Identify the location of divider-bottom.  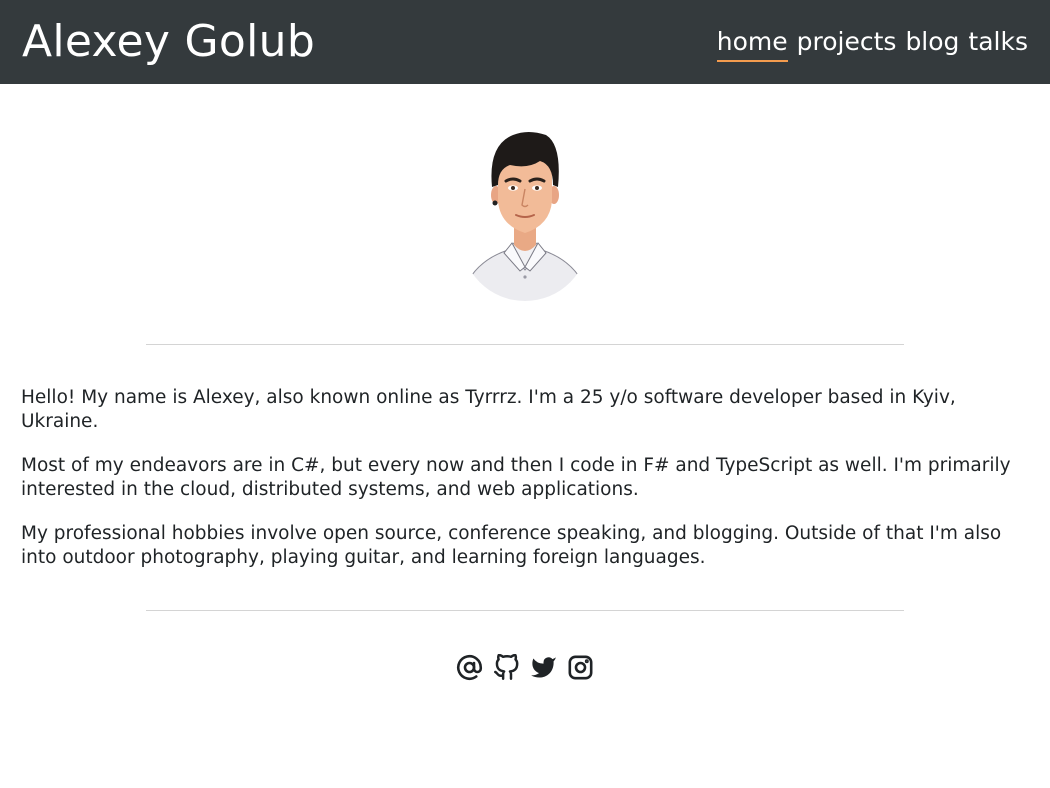
(525, 610).